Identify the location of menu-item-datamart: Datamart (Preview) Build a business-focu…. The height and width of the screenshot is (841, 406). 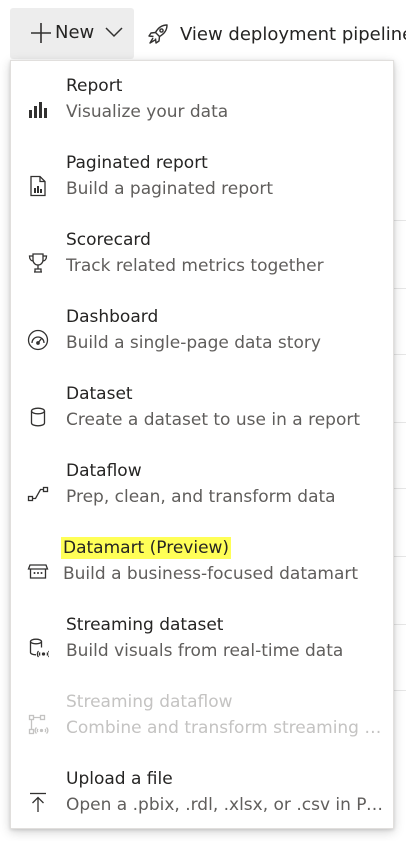
(202, 571).